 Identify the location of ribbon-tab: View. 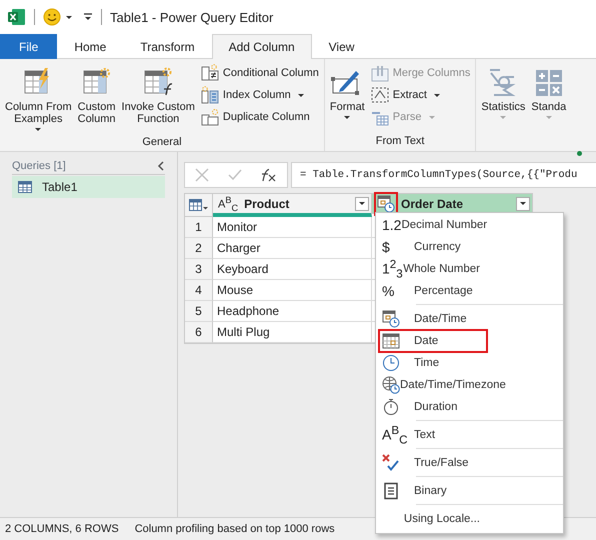
(342, 46).